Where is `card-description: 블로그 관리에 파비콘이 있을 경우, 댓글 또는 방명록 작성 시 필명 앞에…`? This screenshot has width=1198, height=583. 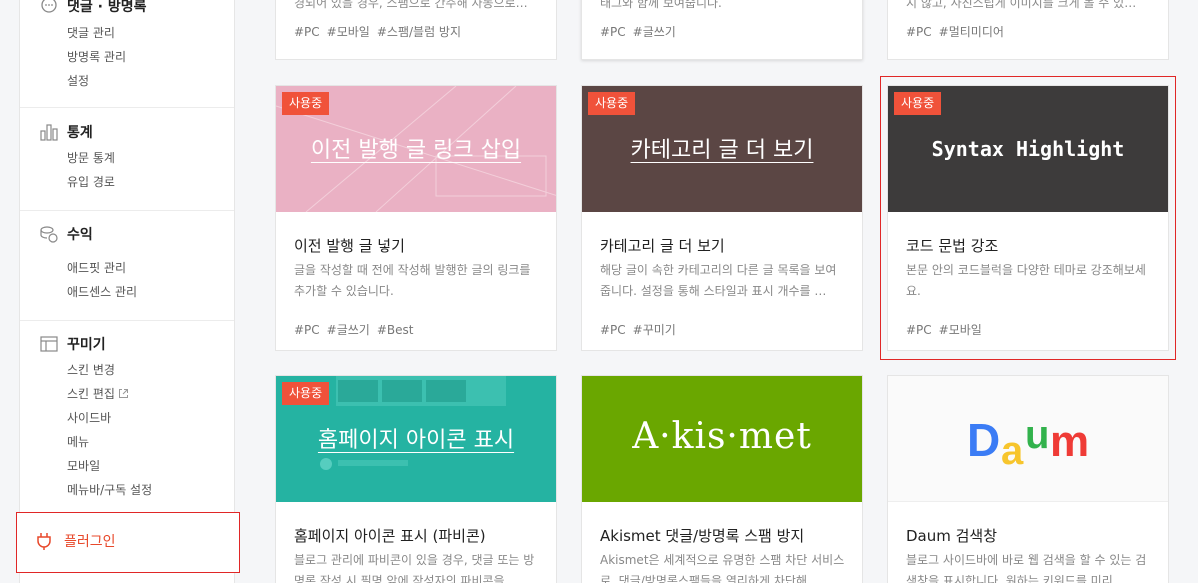 card-description: 블로그 관리에 파비콘이 있을 경우, 댓글 또는 방명록 작성 시 필명 앞에… is located at coordinates (414, 568).